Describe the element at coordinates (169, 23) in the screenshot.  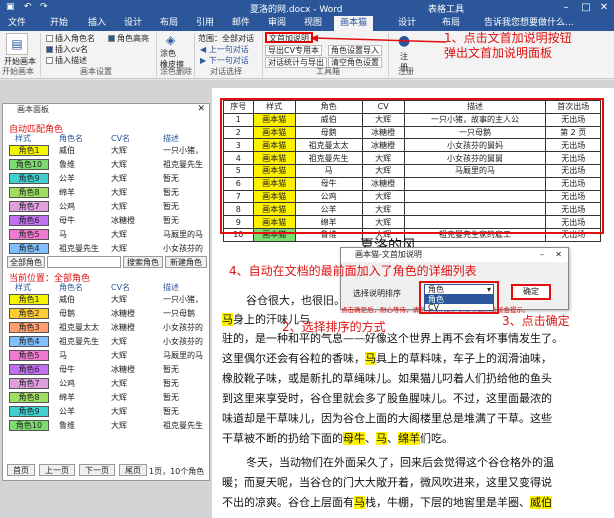
I see `tab-layout: 布局` at that location.